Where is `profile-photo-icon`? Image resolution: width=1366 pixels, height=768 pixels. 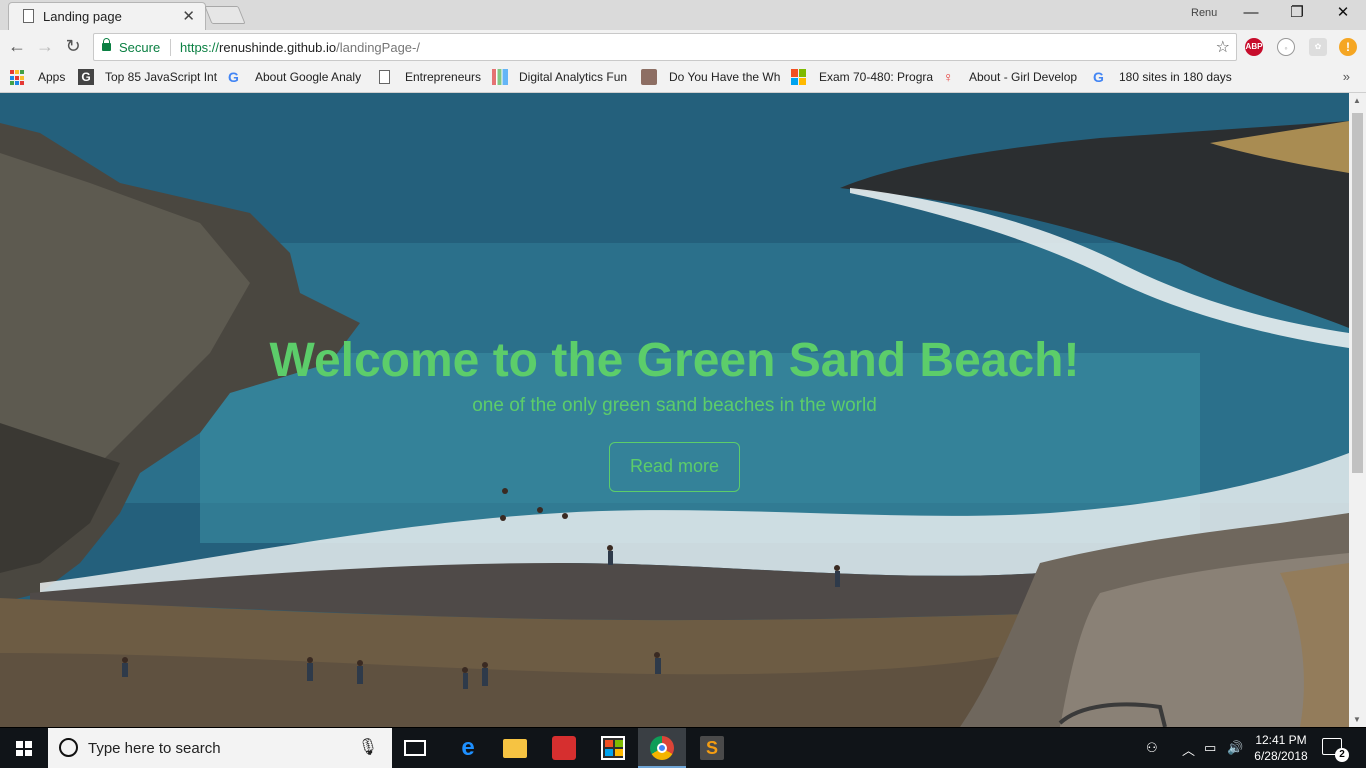
profile-photo-icon is located at coordinates (649, 77).